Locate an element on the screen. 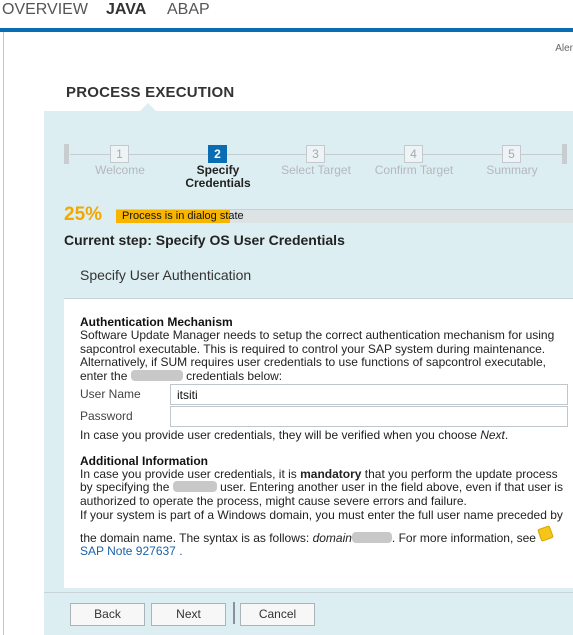  roadmap-step-1-label: Welcome is located at coordinates (120, 170).